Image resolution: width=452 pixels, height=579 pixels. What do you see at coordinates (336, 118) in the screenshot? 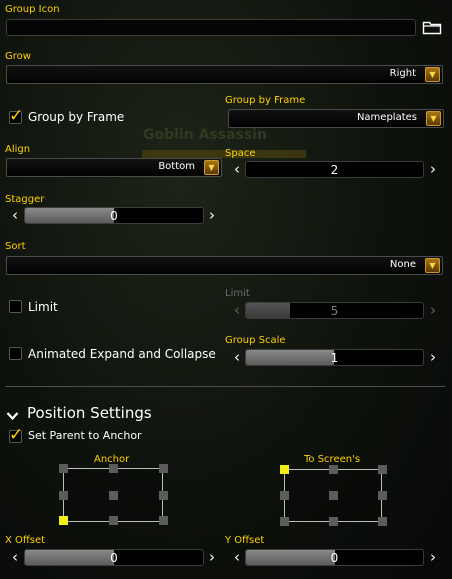
I see `group-by-frame-dropdown: Nameplates ▼` at bounding box center [336, 118].